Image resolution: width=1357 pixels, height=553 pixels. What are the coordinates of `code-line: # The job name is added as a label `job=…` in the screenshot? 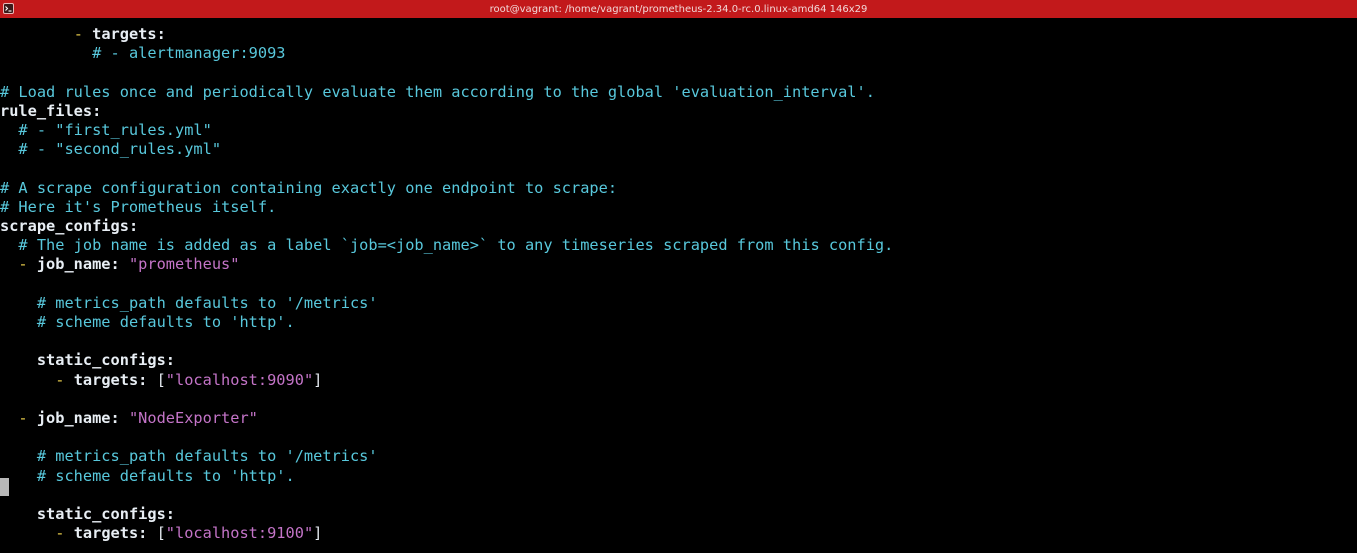 It's located at (446, 245).